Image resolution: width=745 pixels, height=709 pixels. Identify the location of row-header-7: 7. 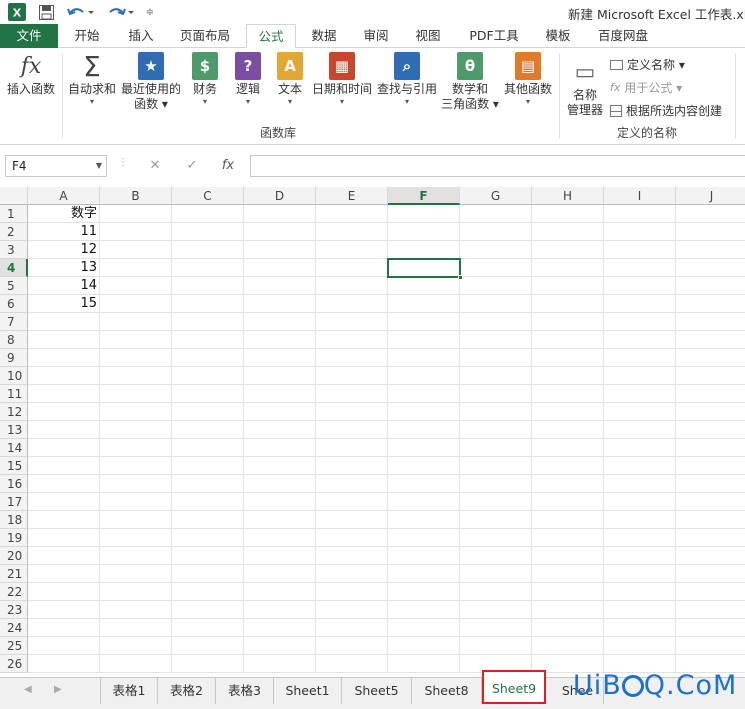
(14, 322).